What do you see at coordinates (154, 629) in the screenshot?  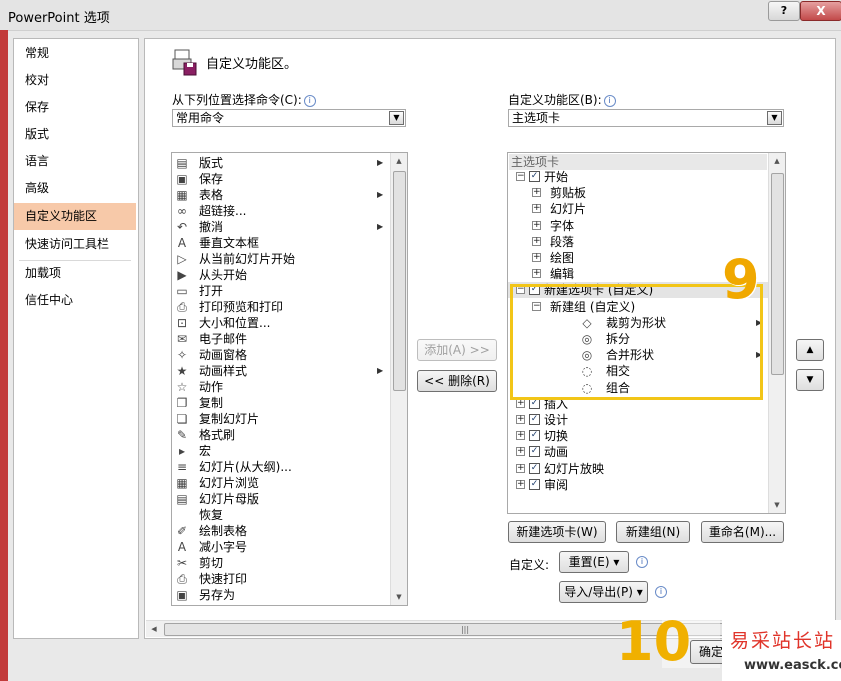 I see `scroll-left-icon: ◀` at bounding box center [154, 629].